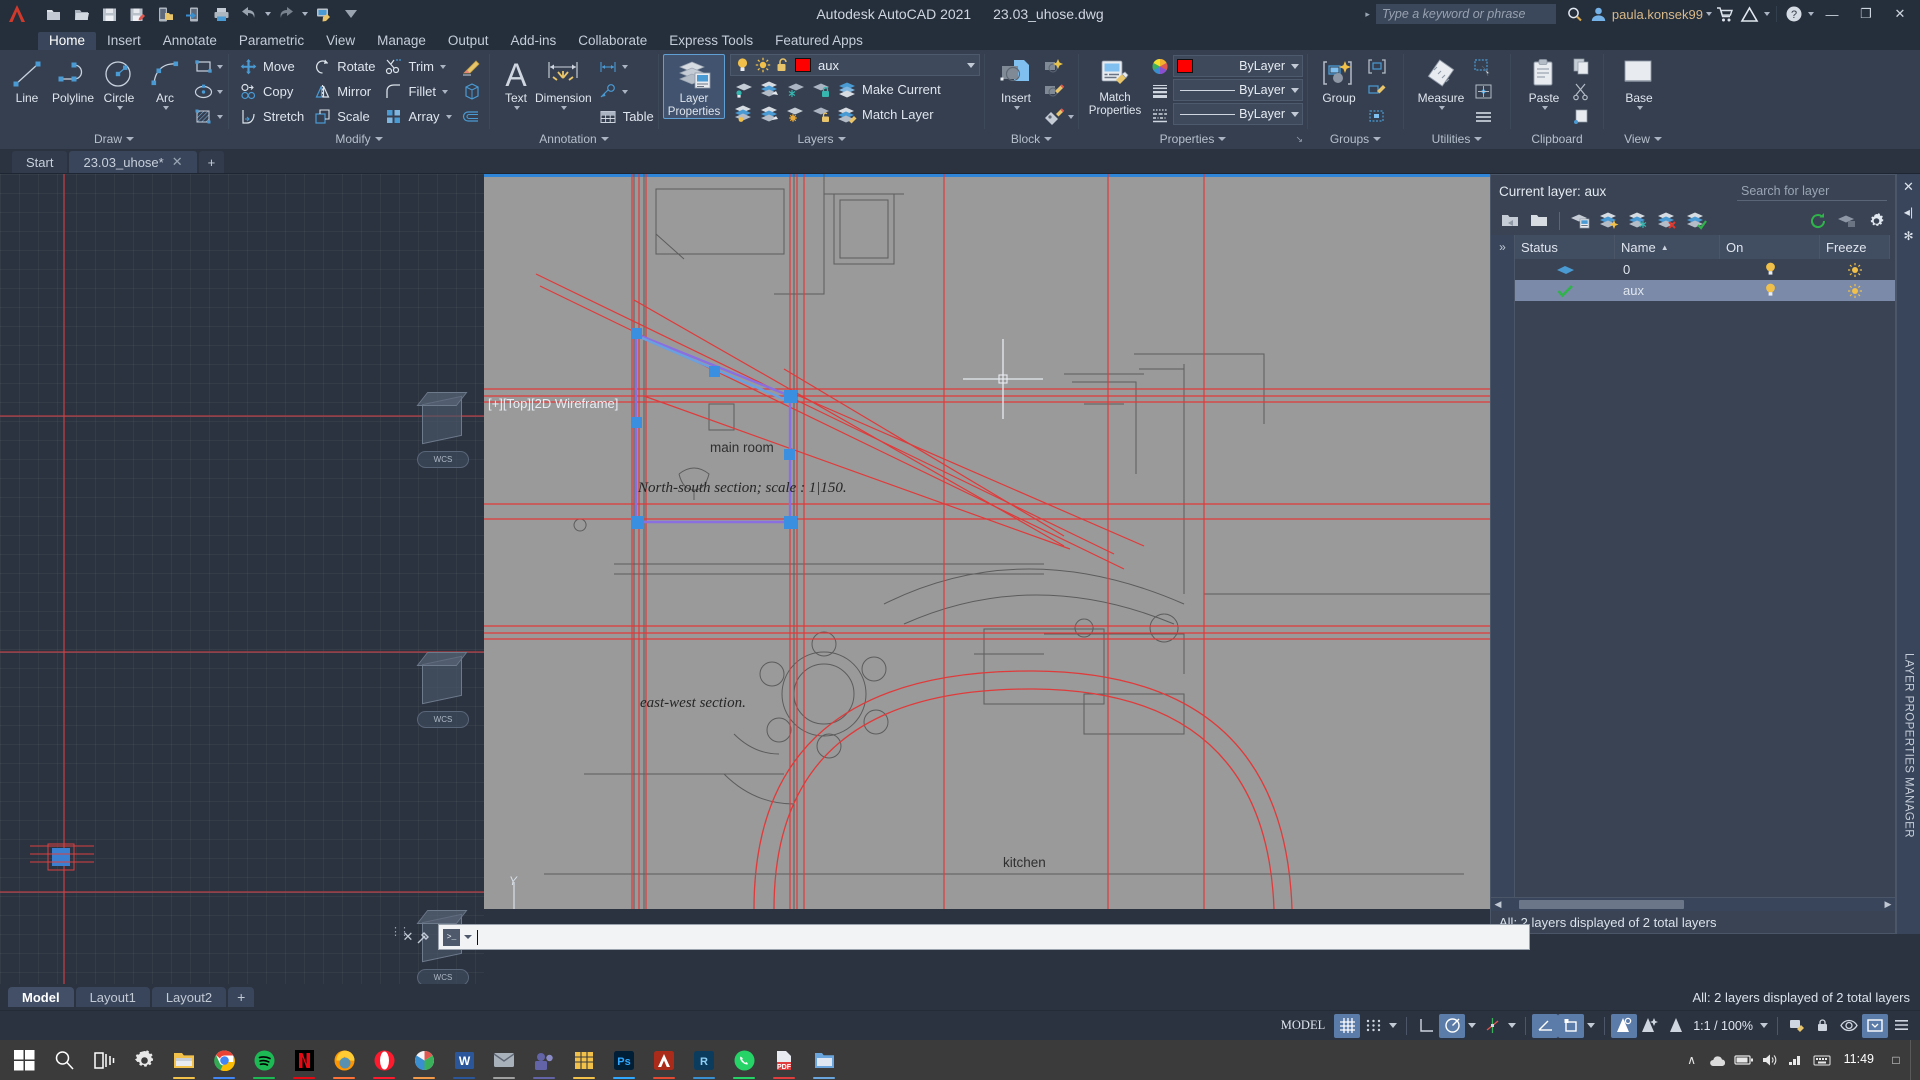 The height and width of the screenshot is (1080, 1920). What do you see at coordinates (189, 997) in the screenshot?
I see `layout-tab-layout2: Layout2` at bounding box center [189, 997].